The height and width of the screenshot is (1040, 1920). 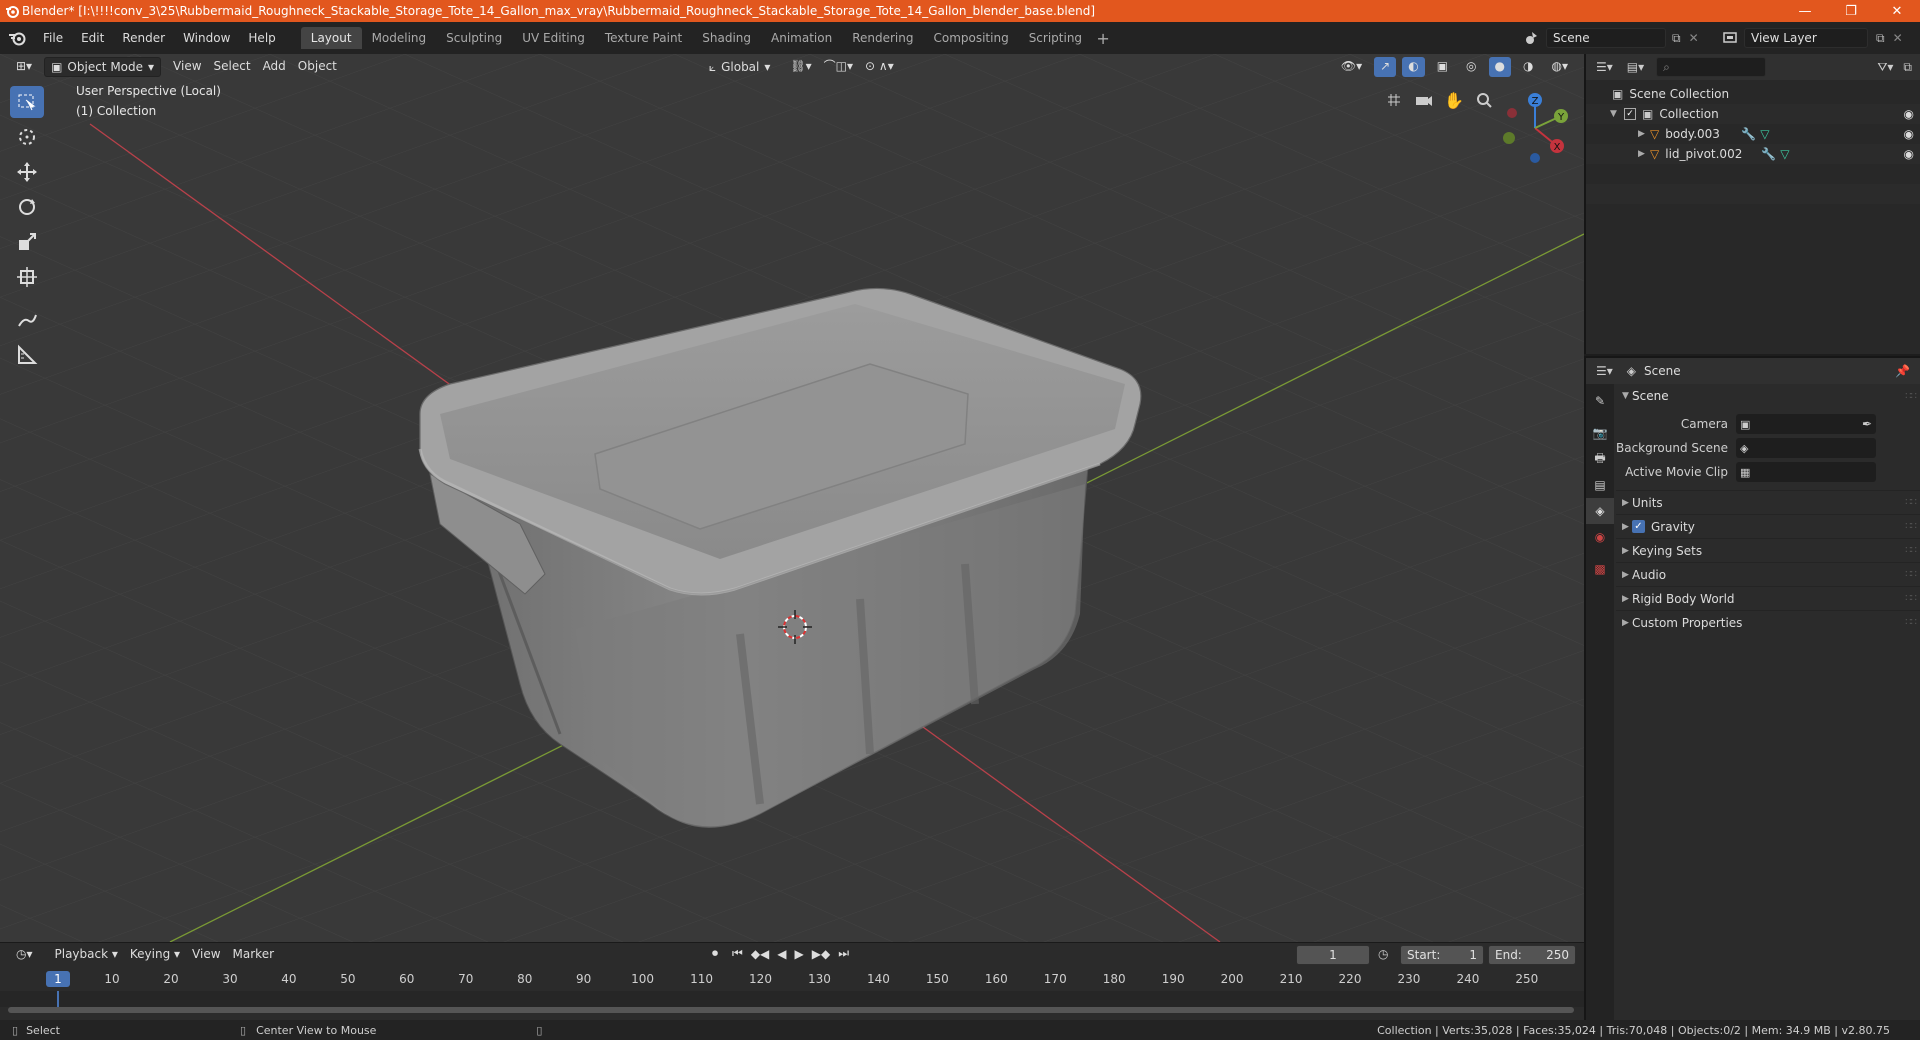 I want to click on units-panel: ▶ Units ∷∷, so click(x=1768, y=502).